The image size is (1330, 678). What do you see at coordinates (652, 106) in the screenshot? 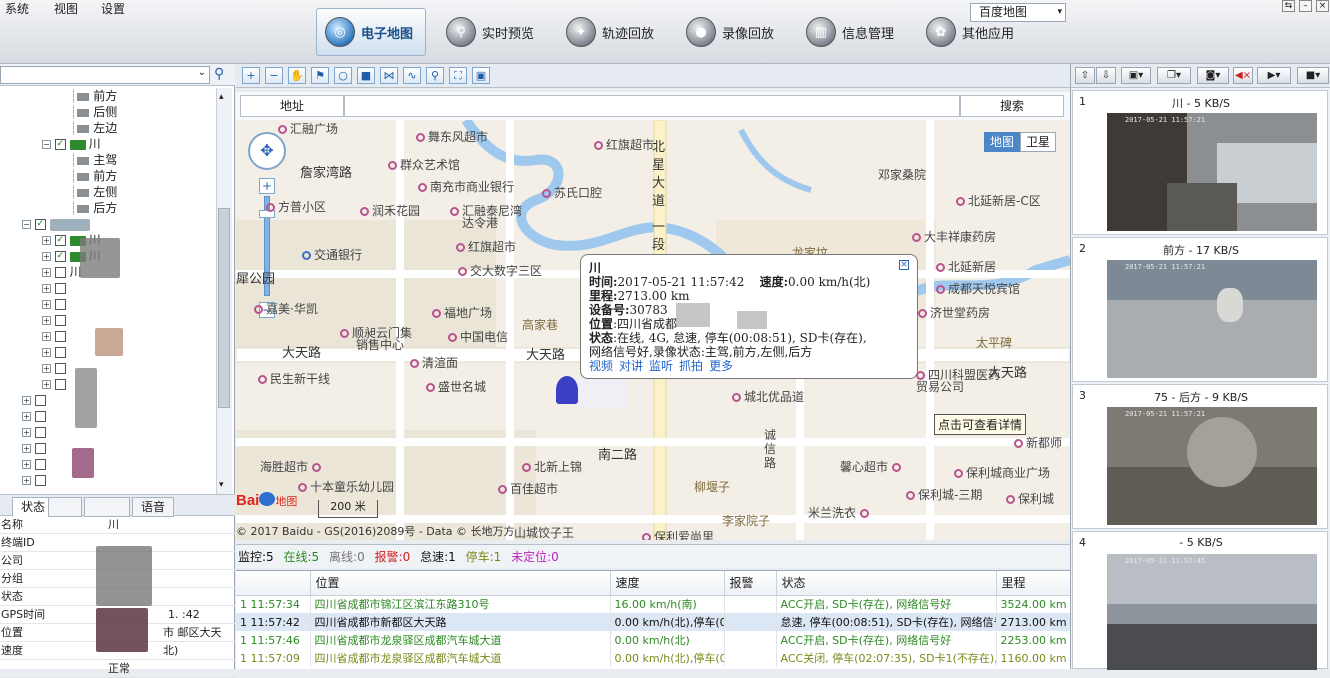
I see `address-input` at bounding box center [652, 106].